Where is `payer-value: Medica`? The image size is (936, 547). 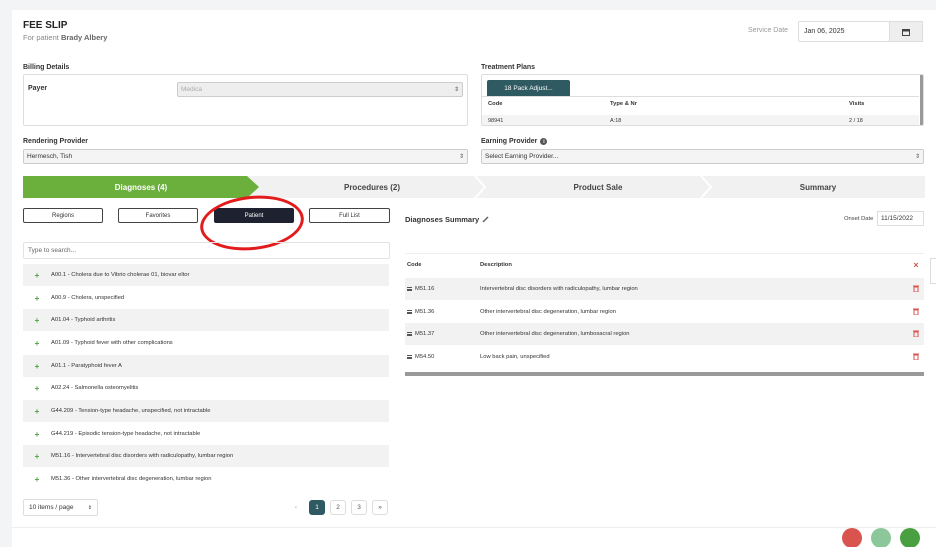
payer-value: Medica is located at coordinates (191, 89).